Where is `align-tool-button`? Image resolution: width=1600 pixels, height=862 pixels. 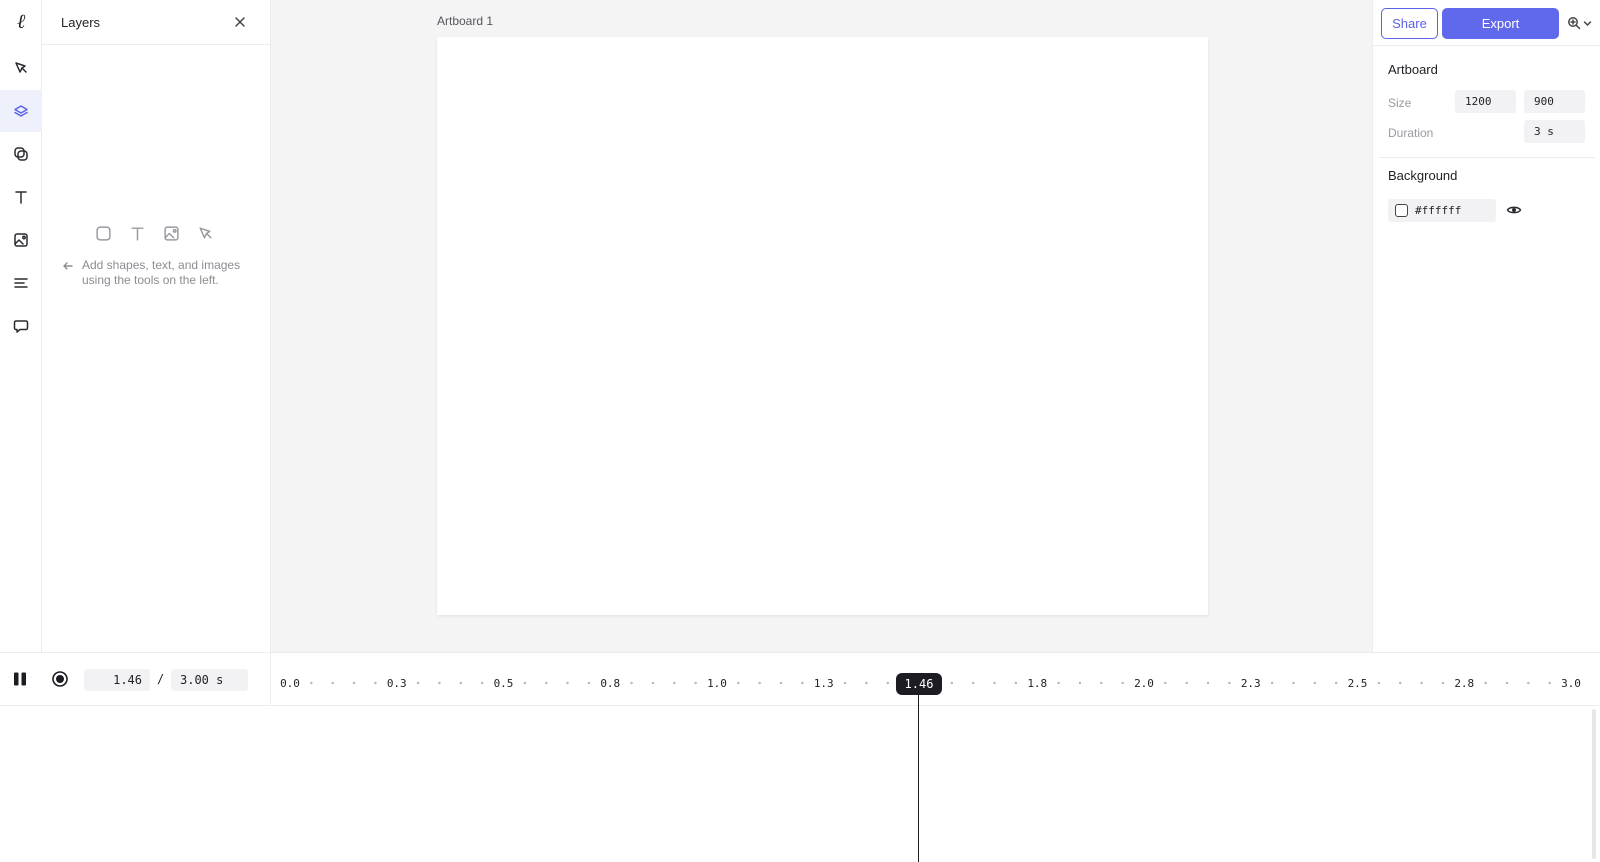
align-tool-button is located at coordinates (21, 283).